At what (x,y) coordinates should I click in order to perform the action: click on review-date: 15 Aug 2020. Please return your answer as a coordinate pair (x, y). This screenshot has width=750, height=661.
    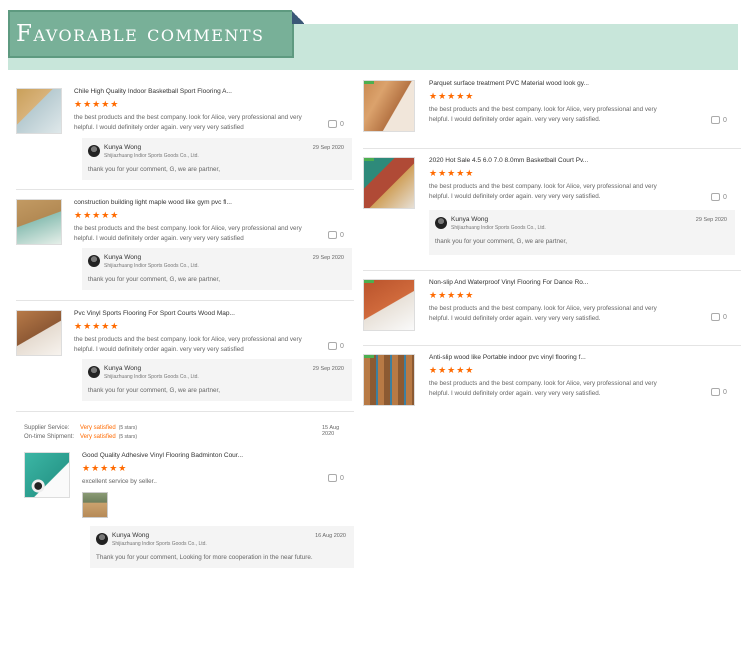
    Looking at the image, I should click on (331, 431).